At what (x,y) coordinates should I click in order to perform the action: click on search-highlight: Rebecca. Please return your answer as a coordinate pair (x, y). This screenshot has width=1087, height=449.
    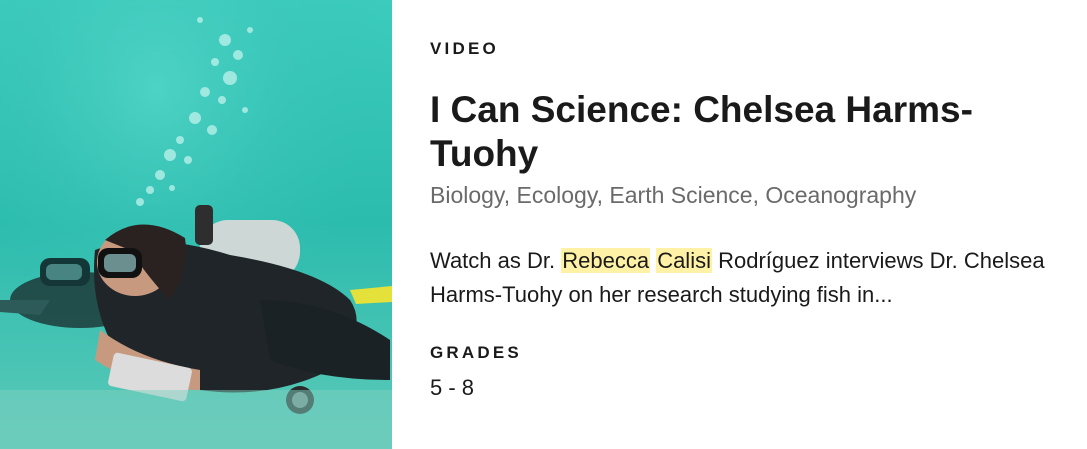
    Looking at the image, I should click on (606, 260).